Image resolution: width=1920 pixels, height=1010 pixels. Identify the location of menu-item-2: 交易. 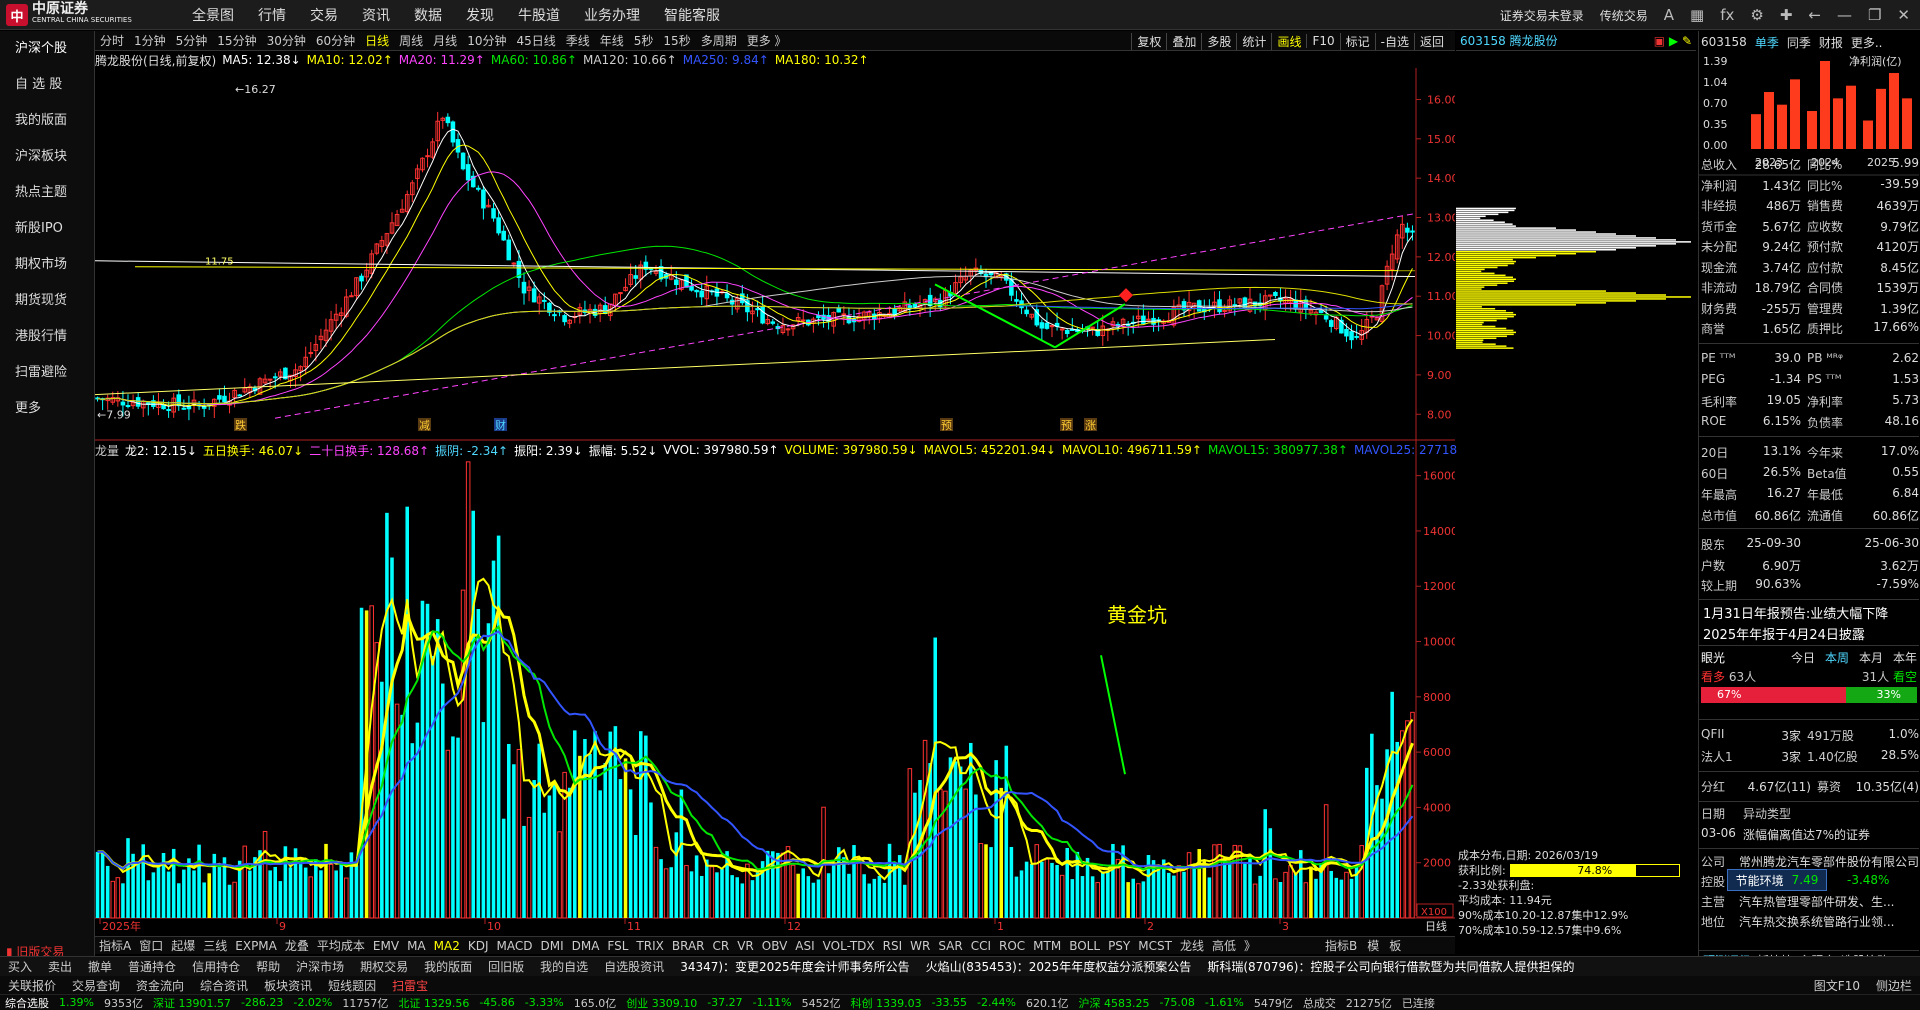
(324, 15).